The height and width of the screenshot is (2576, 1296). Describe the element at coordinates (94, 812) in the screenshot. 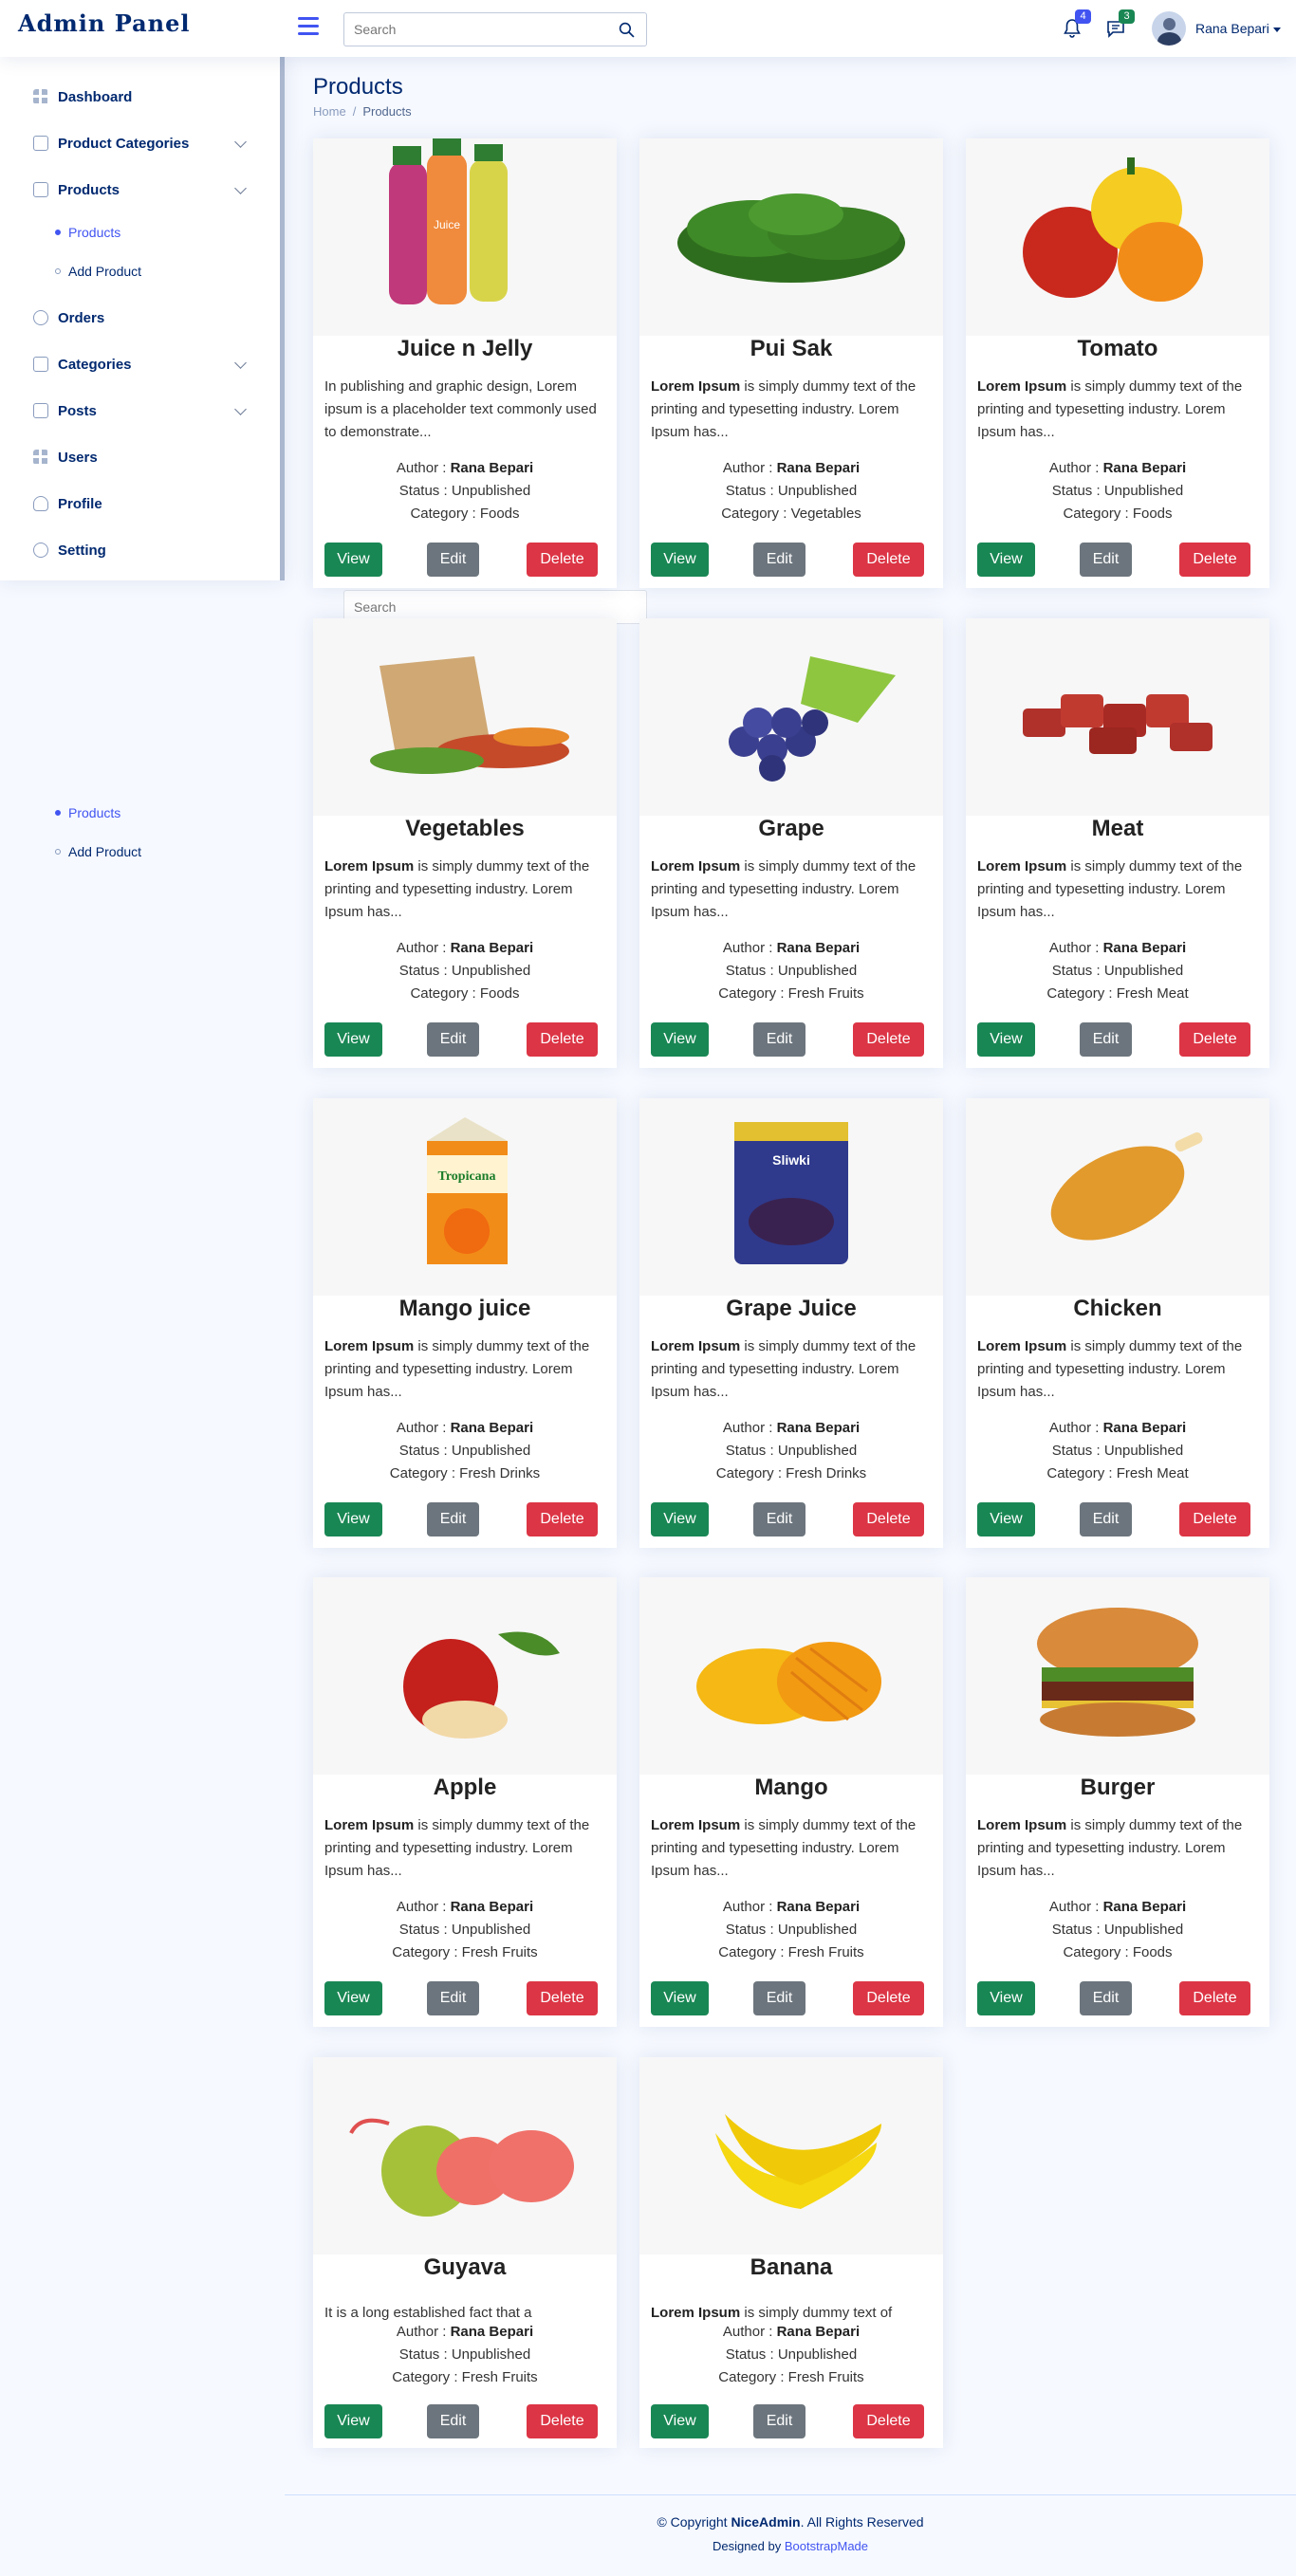

I see `sub-label: Products` at that location.